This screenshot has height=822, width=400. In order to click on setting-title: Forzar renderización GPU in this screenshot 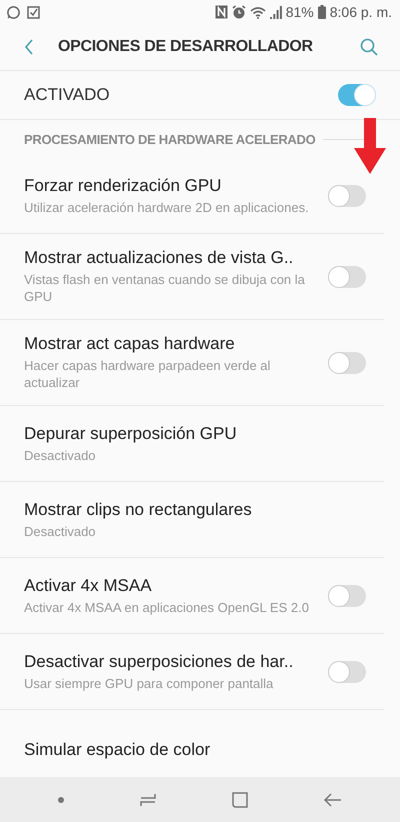, I will do `click(123, 186)`.